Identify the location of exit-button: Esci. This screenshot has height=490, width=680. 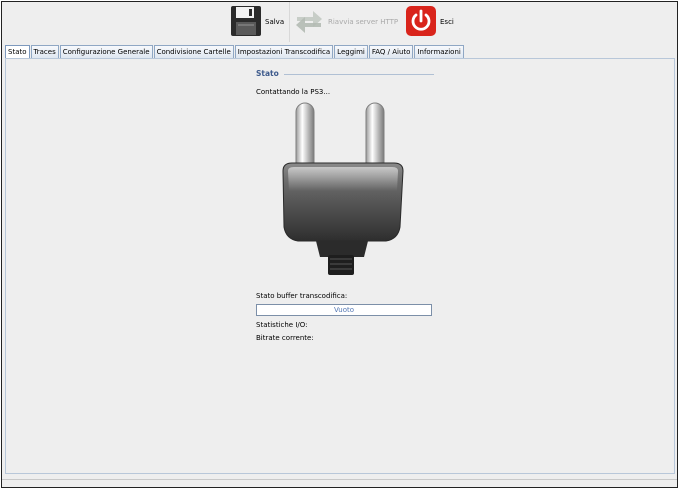
(429, 22).